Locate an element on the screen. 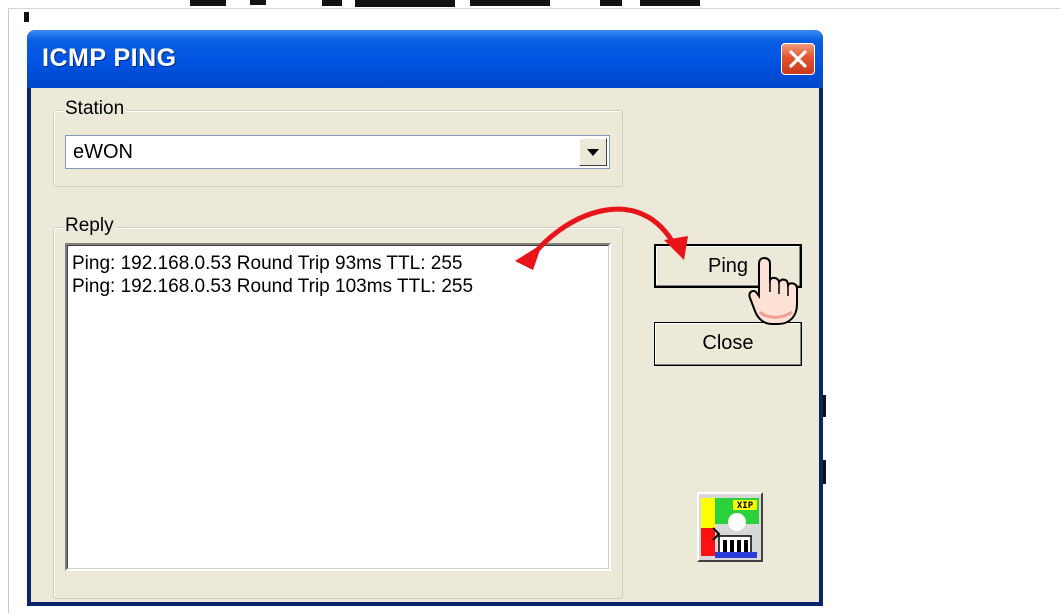 The width and height of the screenshot is (1061, 614). ewon-xip-icon: XIP is located at coordinates (730, 527).